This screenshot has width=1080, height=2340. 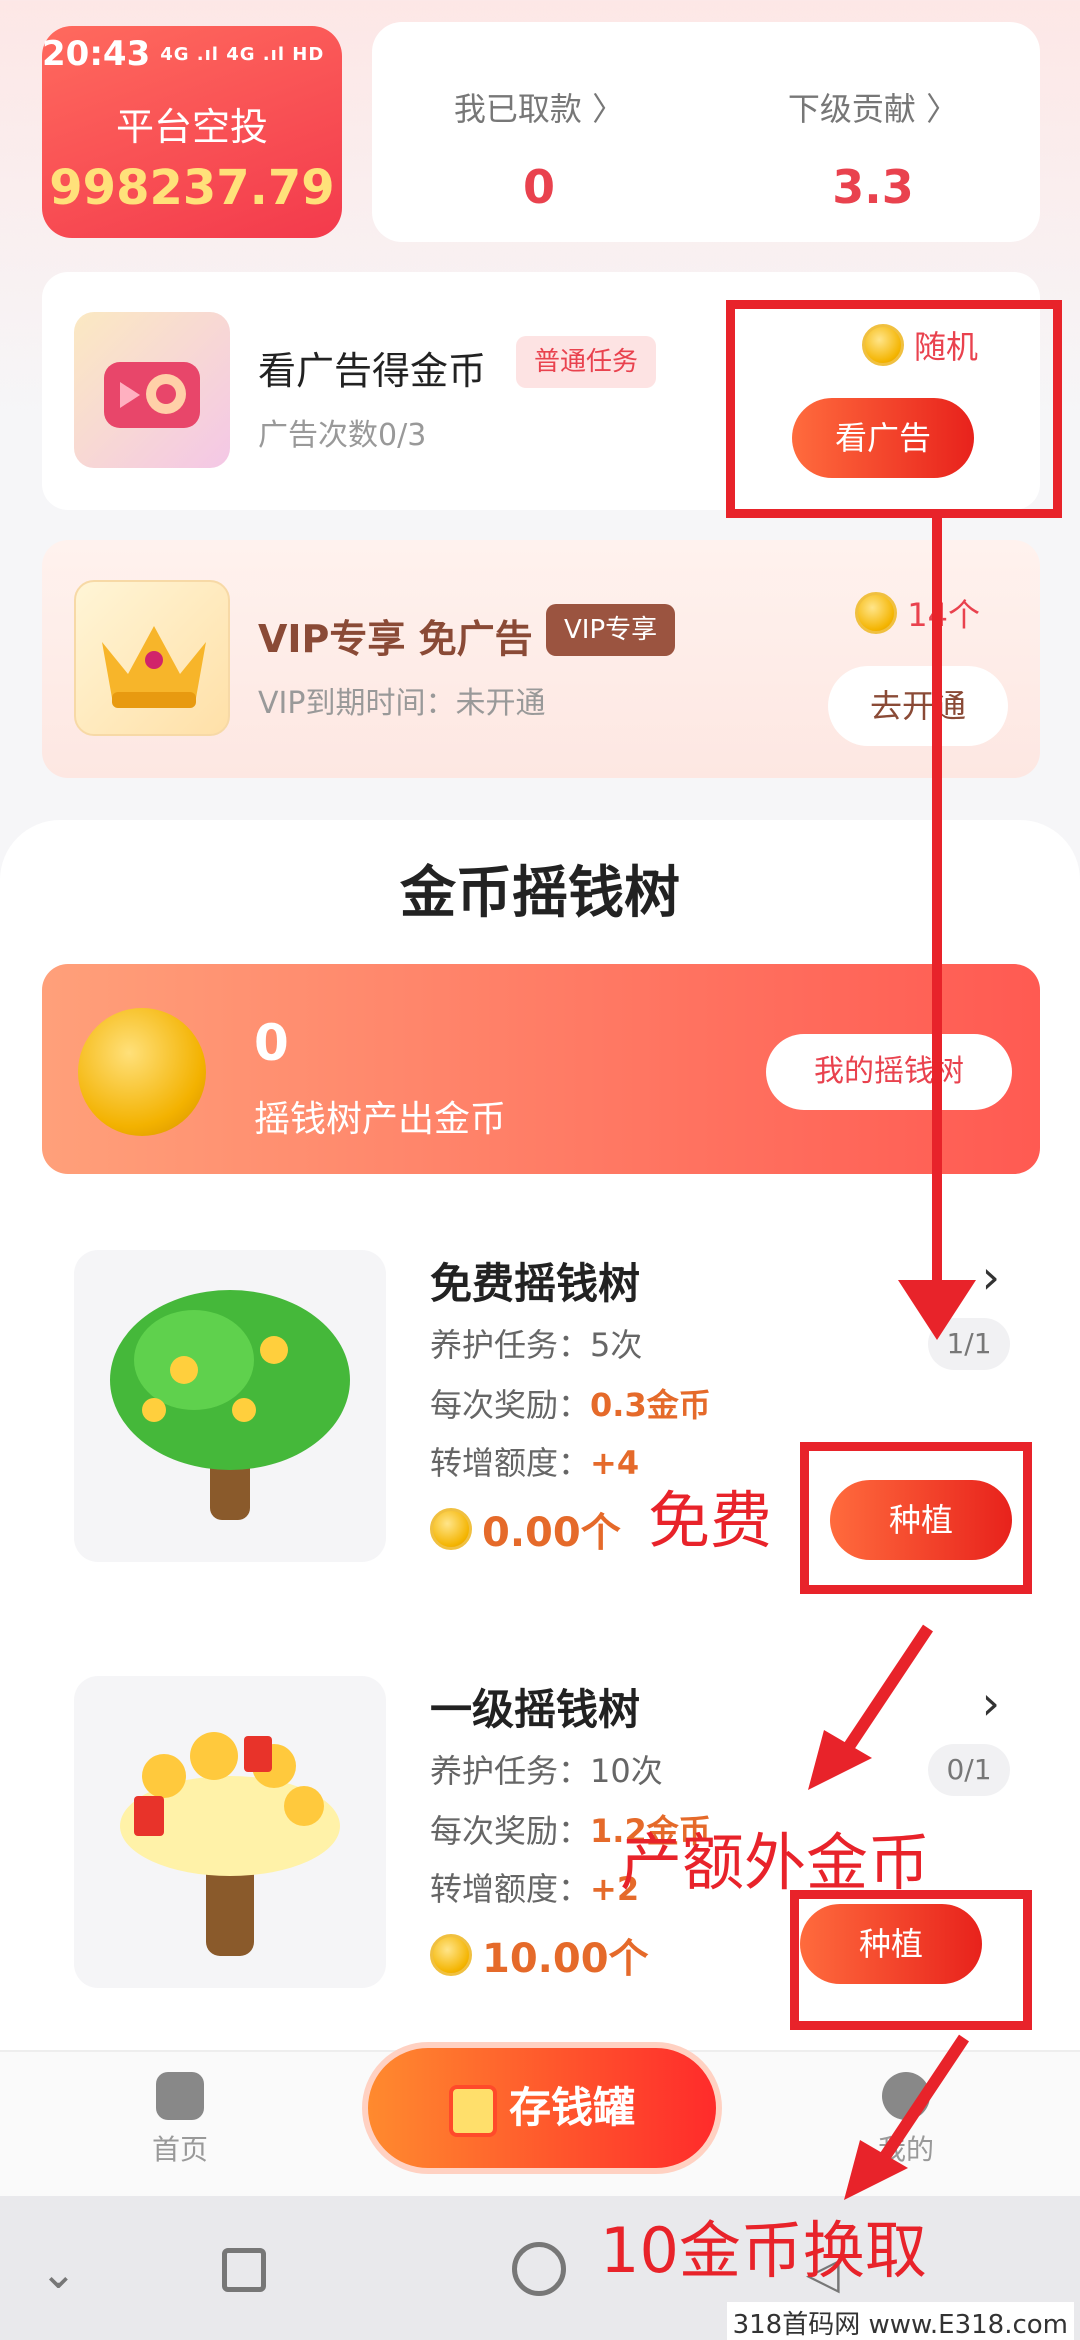 I want to click on vip-task-title: VIP专享 免广告, so click(x=395, y=639).